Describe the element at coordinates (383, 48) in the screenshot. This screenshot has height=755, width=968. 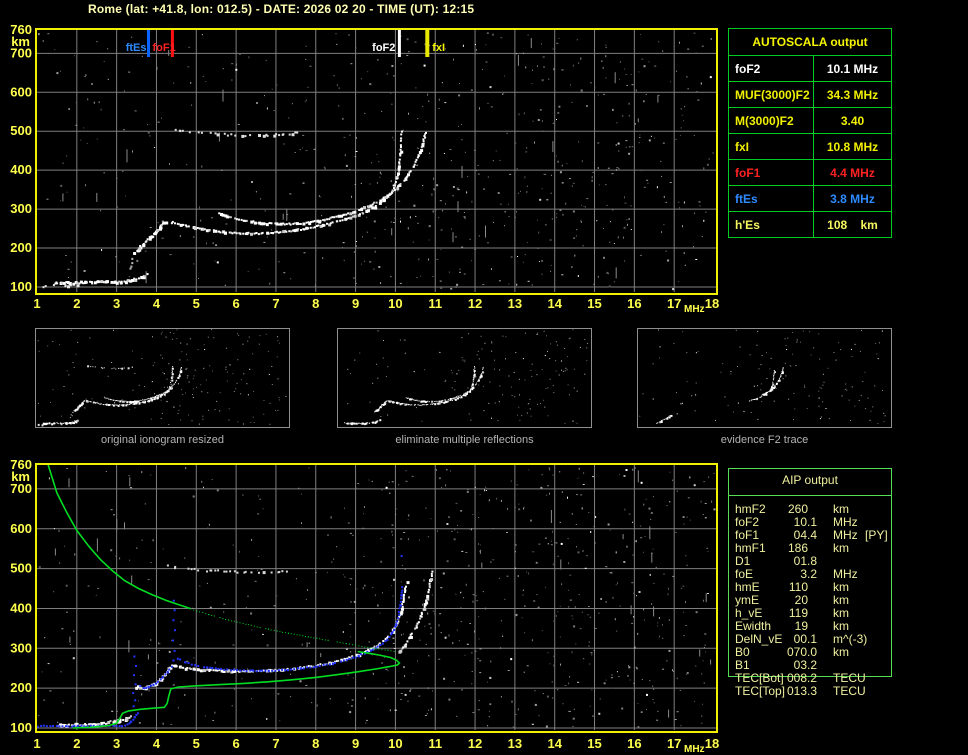
I see `svg-text: foF2` at that location.